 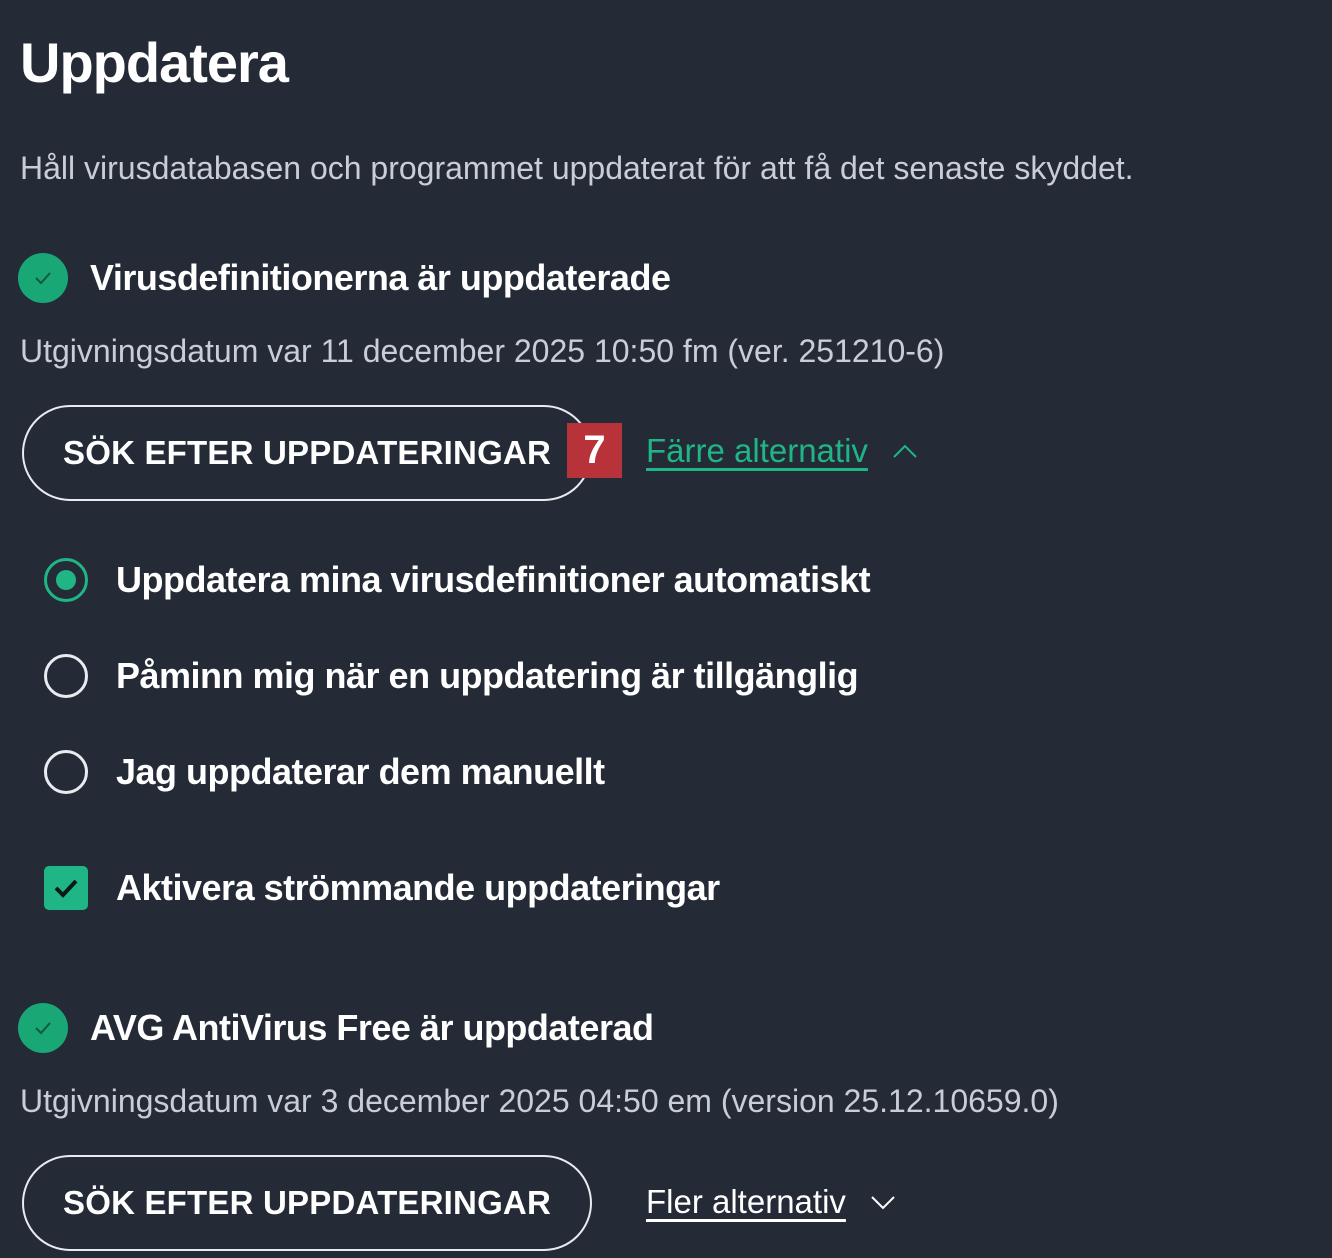 I want to click on check-updates-button-program: SÖK EFTER UPPDATERINGAR, so click(x=307, y=1203).